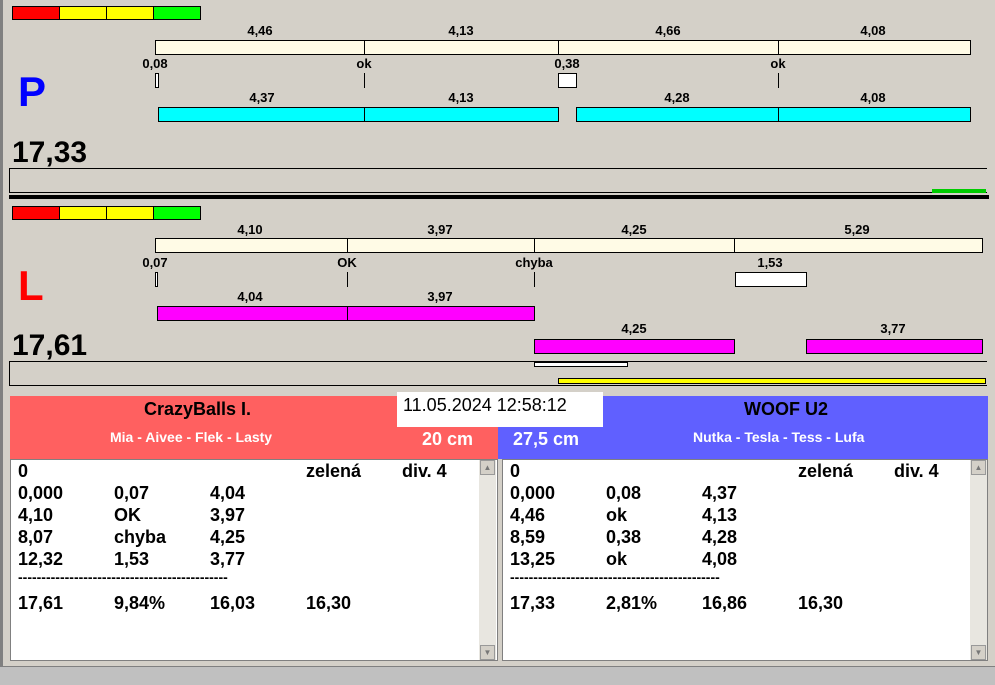  Describe the element at coordinates (485, 405) in the screenshot. I see `datetime: 11.05.2024 12:58:12` at that location.